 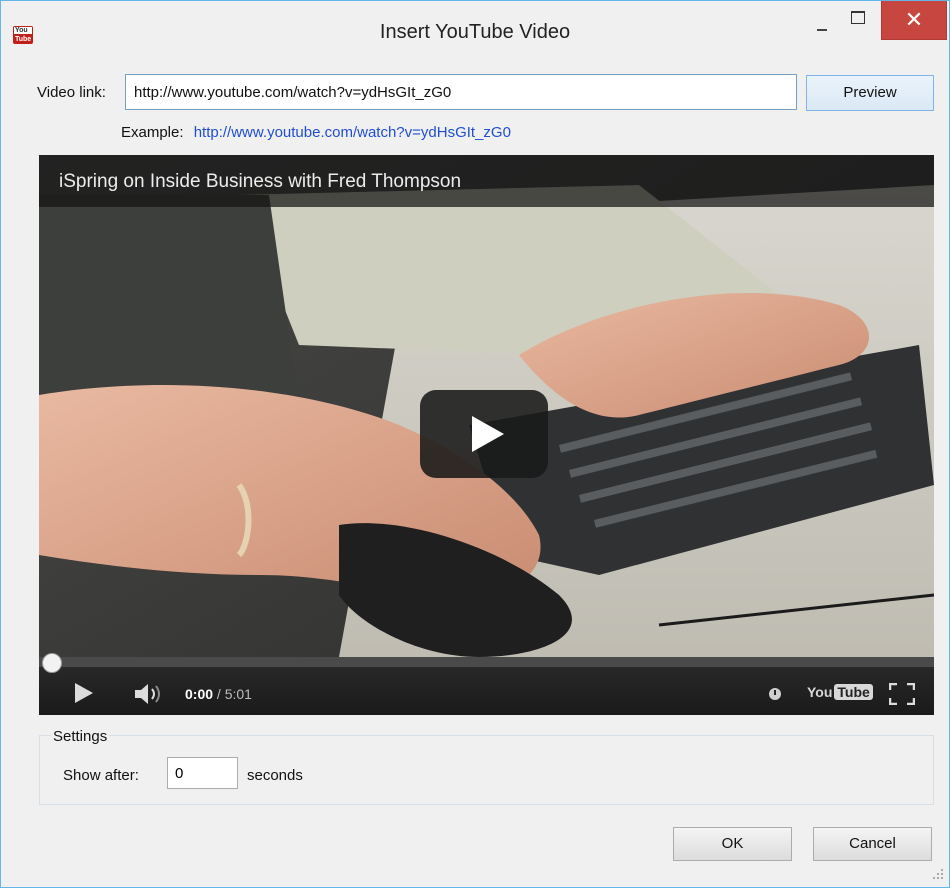 What do you see at coordinates (234, 694) in the screenshot?
I see `duration: / 5:01` at bounding box center [234, 694].